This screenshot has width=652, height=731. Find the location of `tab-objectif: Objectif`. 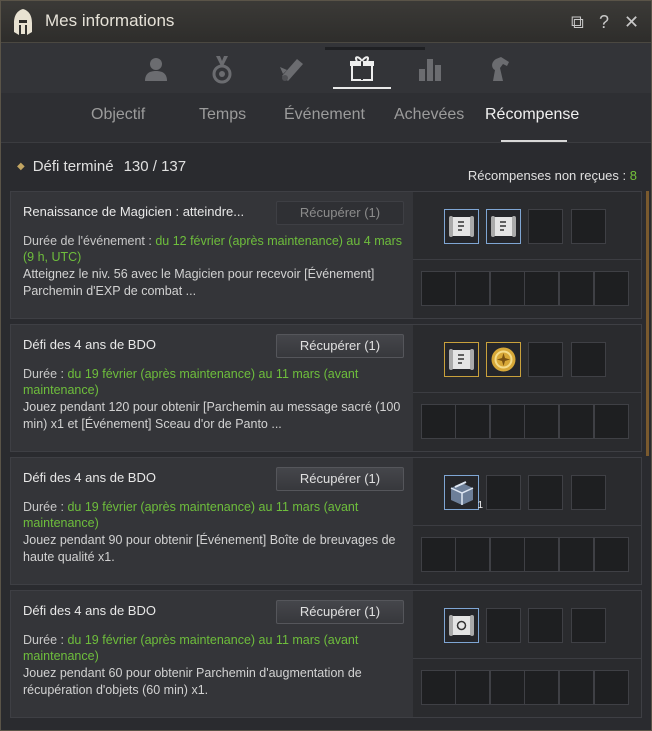

tab-objectif: Objectif is located at coordinates (118, 115).